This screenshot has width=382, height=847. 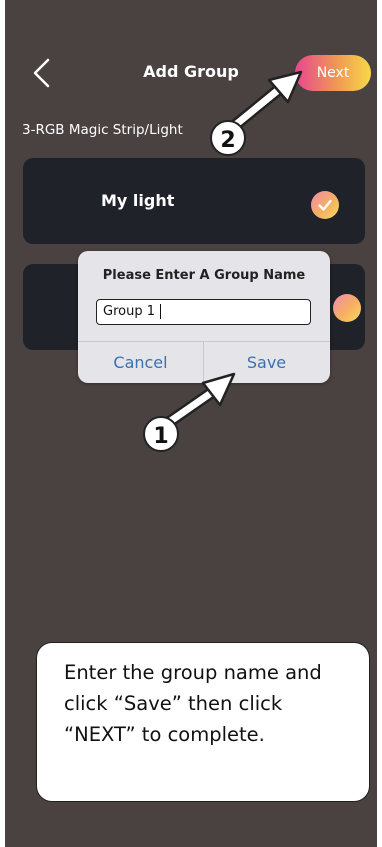 I want to click on save-button: Save, so click(x=266, y=362).